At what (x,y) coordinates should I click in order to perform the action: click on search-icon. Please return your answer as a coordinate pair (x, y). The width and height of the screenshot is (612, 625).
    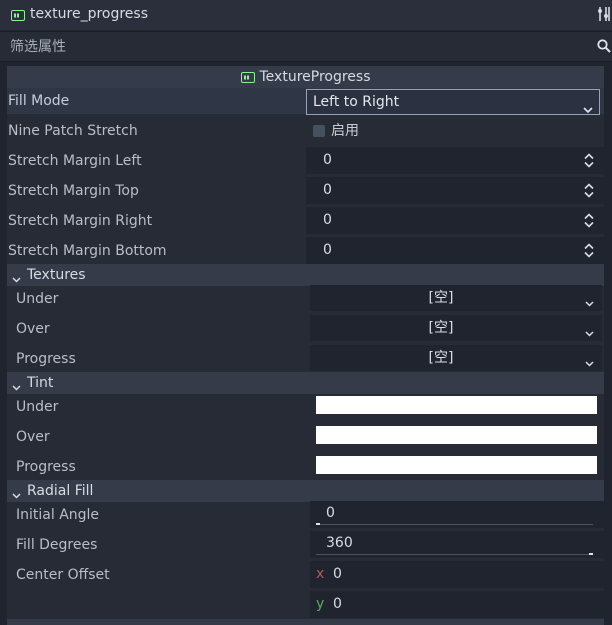
    Looking at the image, I should click on (604, 48).